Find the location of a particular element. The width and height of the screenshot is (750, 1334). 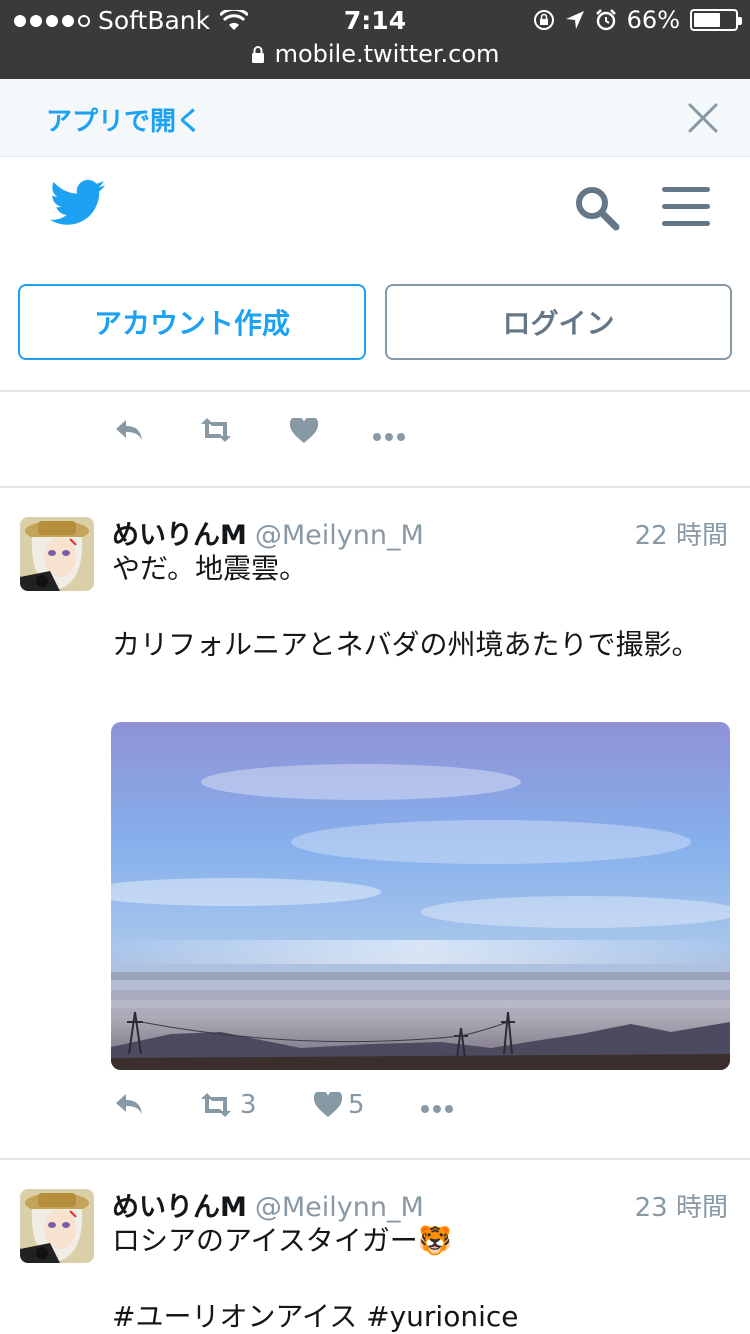

tweet-text: ロシアのアイスタイガー🐯 #ユーリオンアイス #yurionice is located at coordinates (315, 1278).